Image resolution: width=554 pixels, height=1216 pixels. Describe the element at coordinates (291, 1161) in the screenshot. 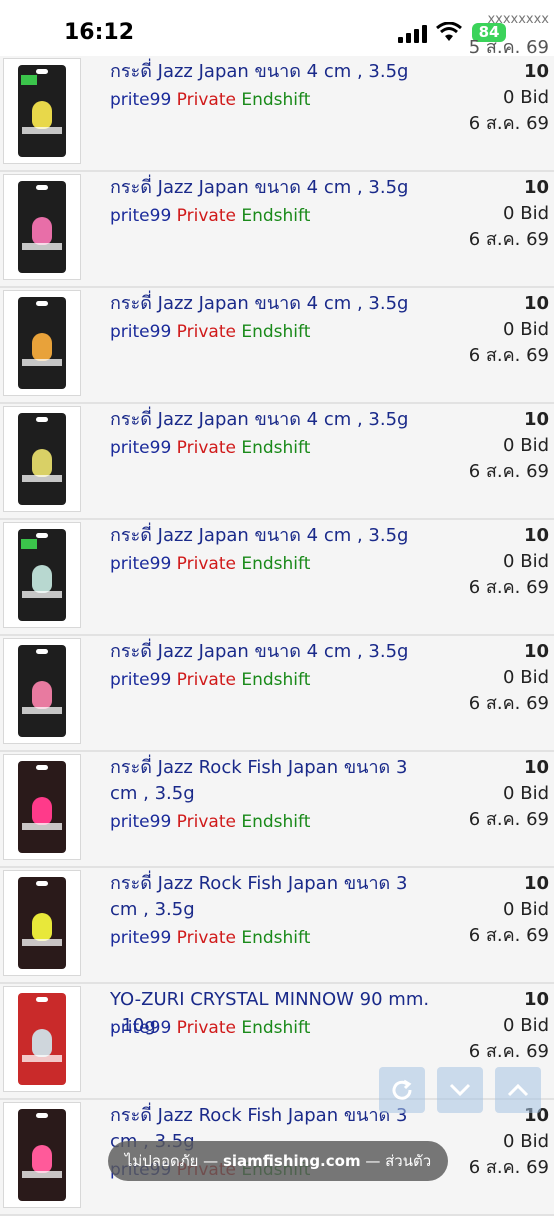

I see `url-domain: siamfishing.com` at that location.